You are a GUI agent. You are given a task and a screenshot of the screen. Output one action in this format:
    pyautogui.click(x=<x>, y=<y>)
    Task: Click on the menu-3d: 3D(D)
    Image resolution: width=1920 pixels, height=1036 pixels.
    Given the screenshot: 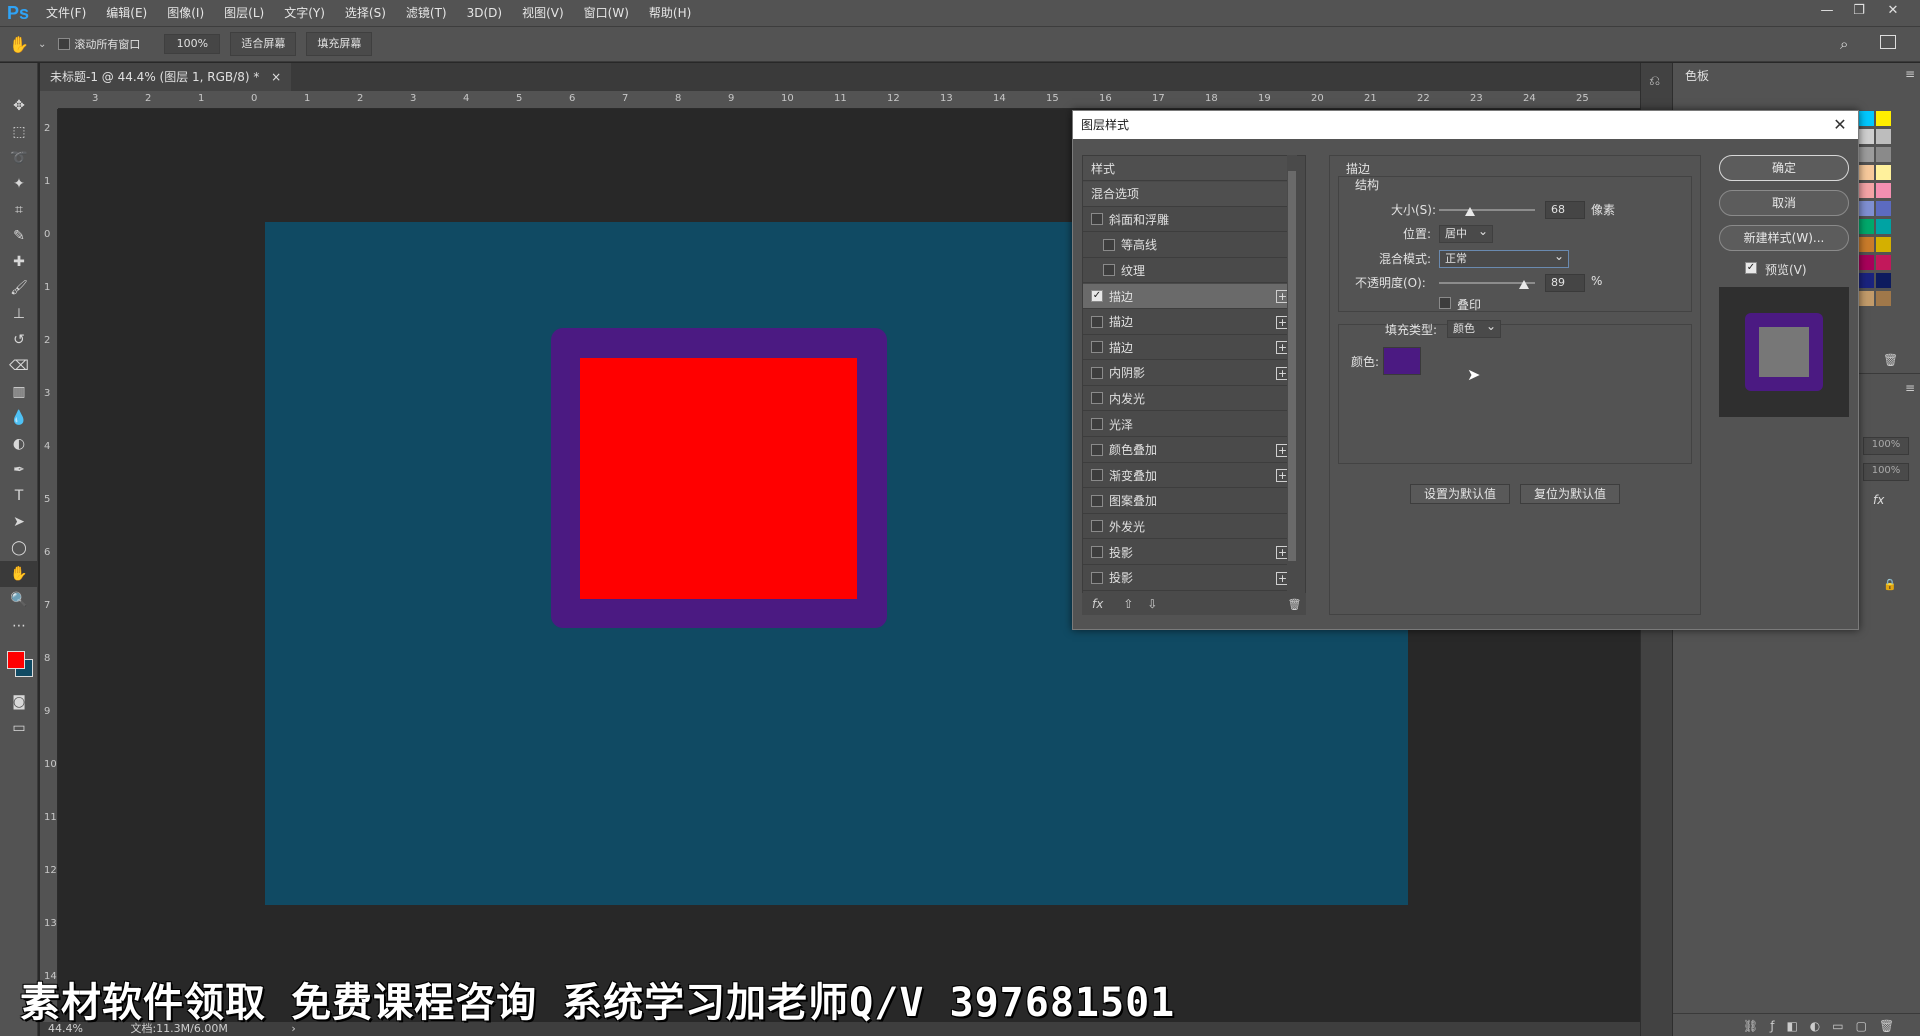 What is the action you would take?
    pyautogui.click(x=484, y=13)
    